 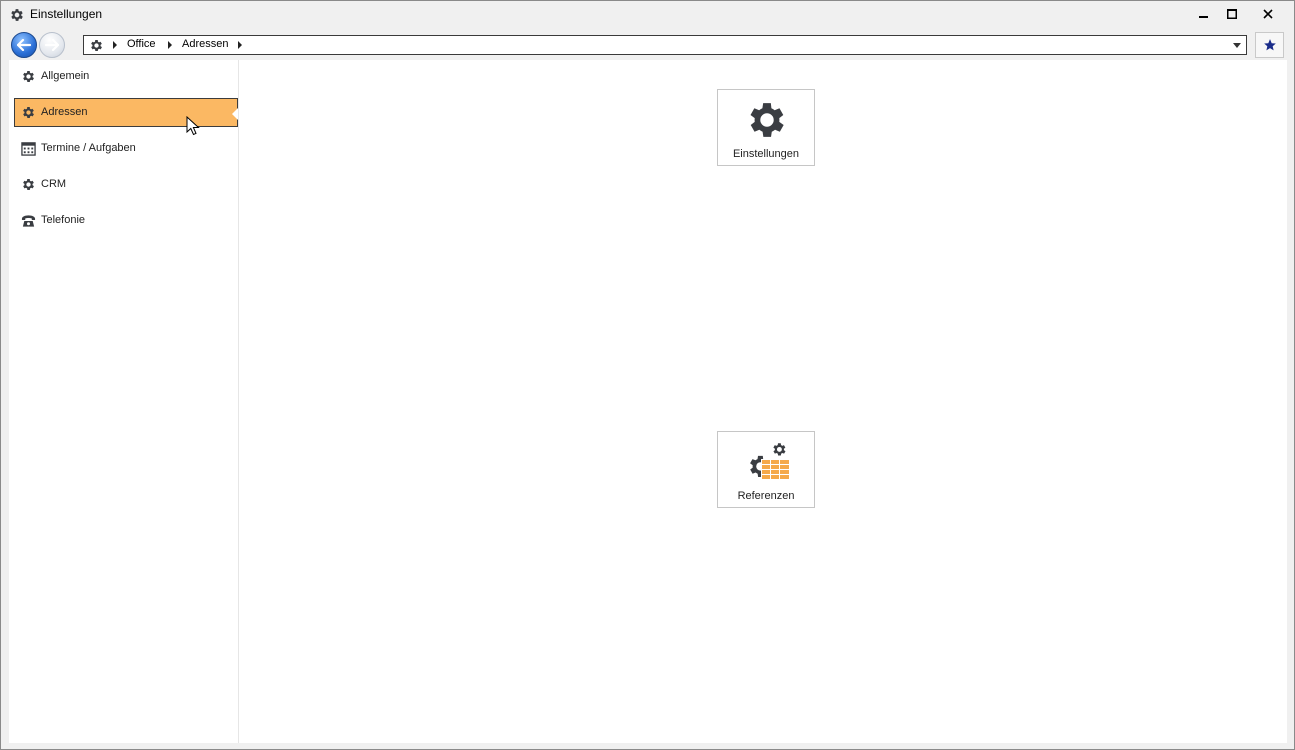 I want to click on sidebar-item-label: Allgemein, so click(x=65, y=76).